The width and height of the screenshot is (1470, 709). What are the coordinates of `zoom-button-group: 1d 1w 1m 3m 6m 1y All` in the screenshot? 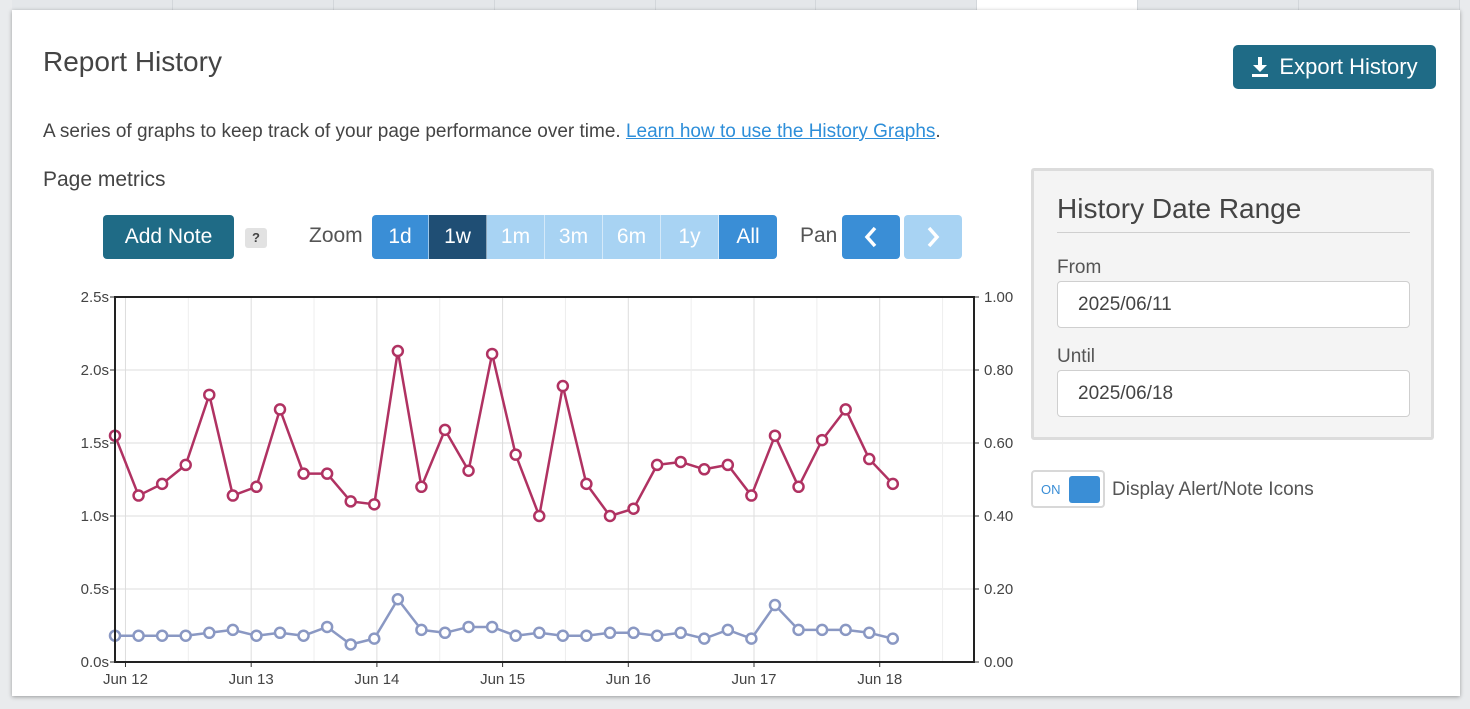 It's located at (574, 237).